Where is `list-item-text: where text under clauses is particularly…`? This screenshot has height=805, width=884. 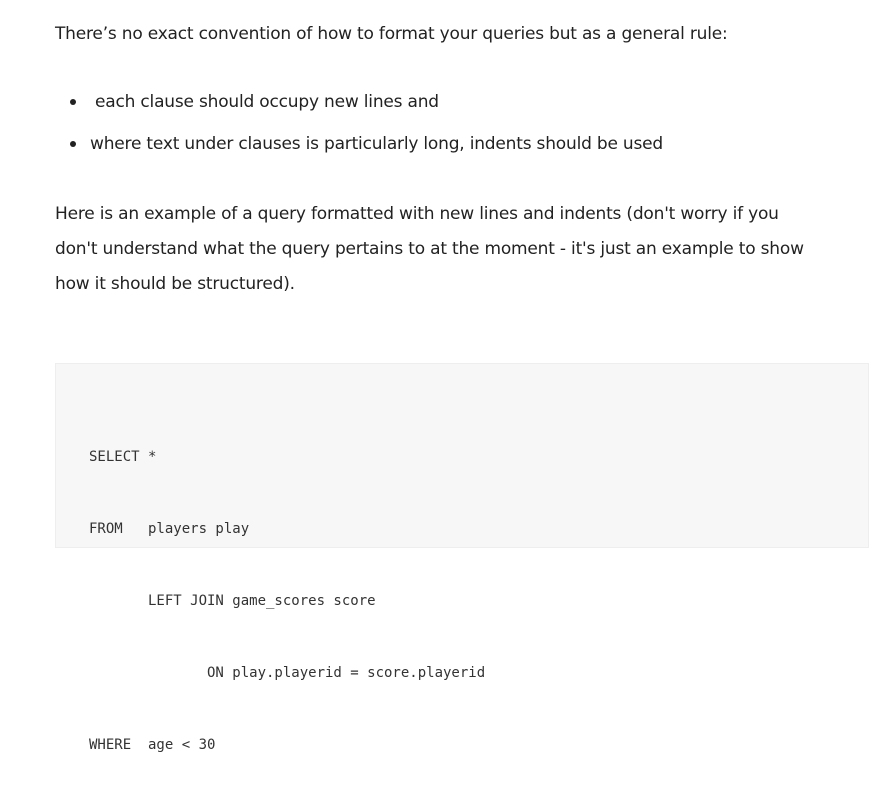 list-item-text: where text under clauses is particularly… is located at coordinates (377, 144).